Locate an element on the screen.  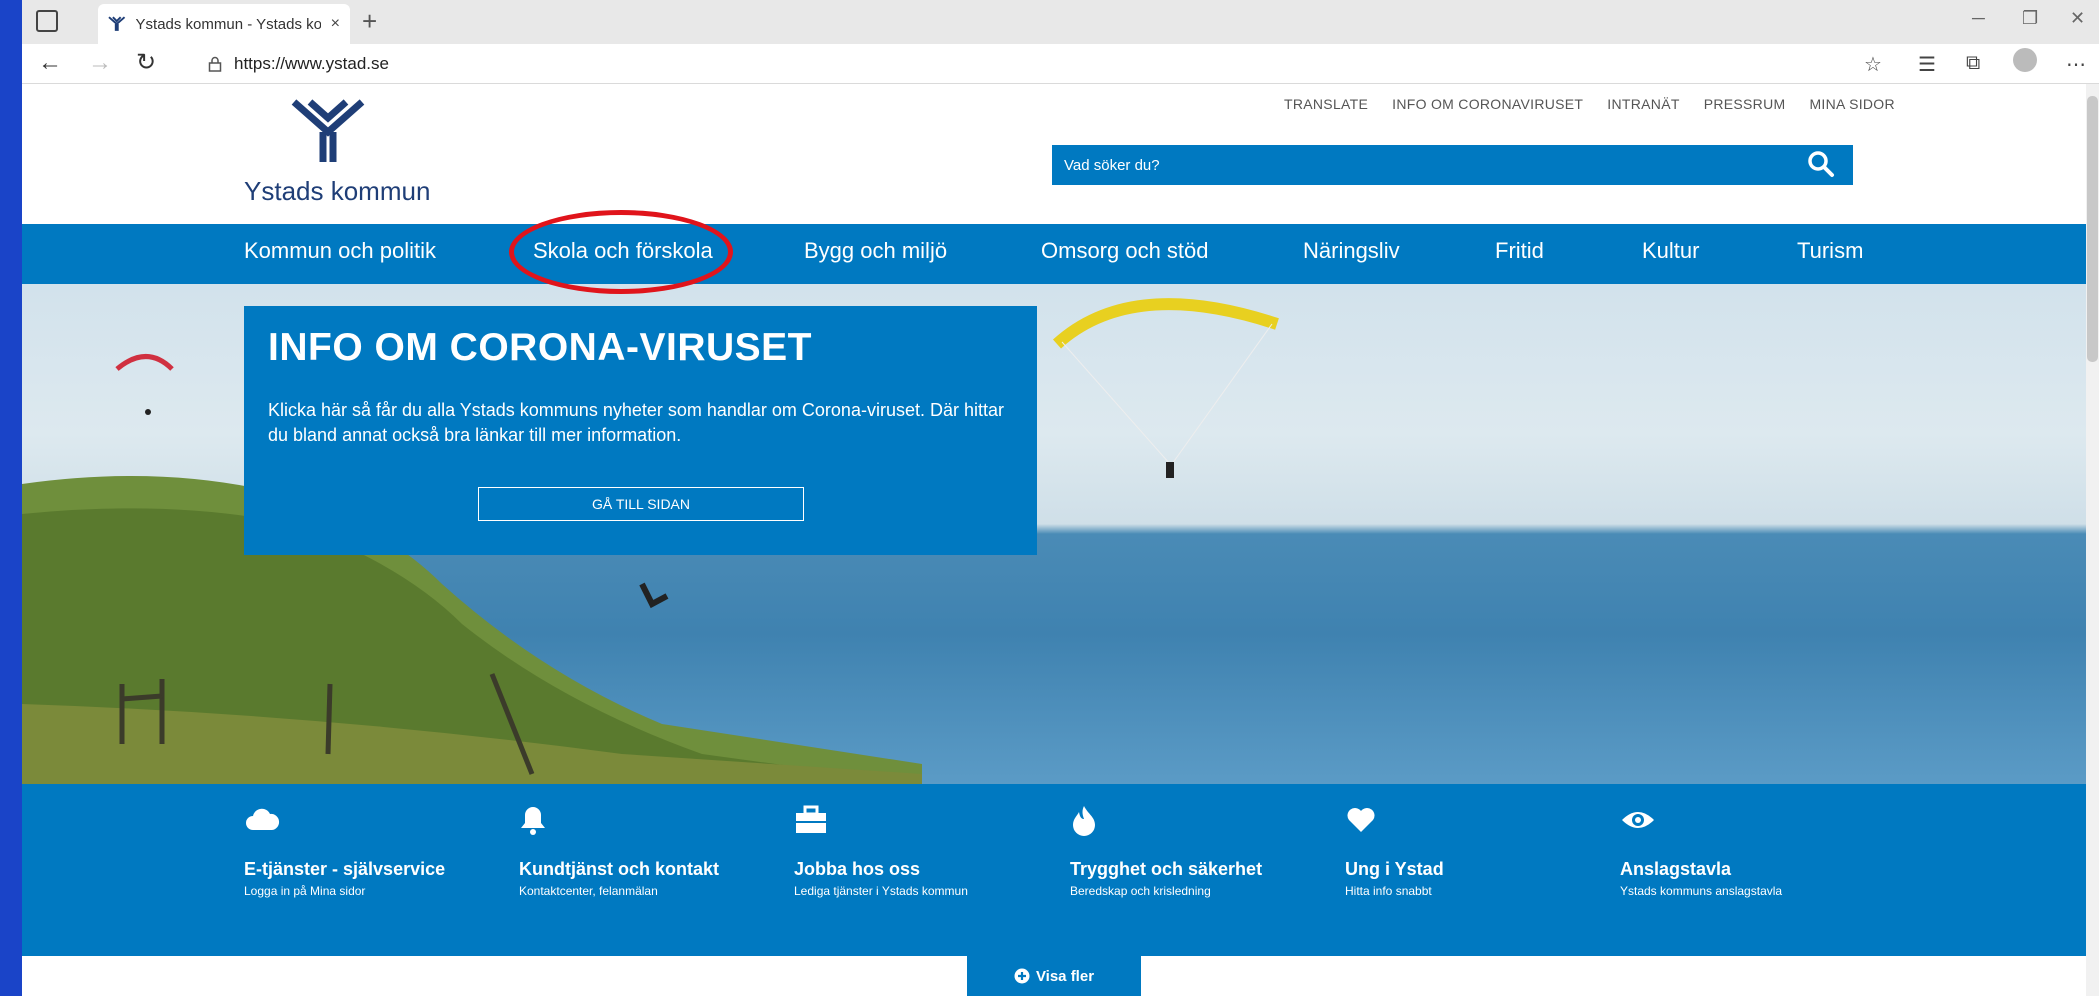
profile-avatar is located at coordinates (2025, 60).